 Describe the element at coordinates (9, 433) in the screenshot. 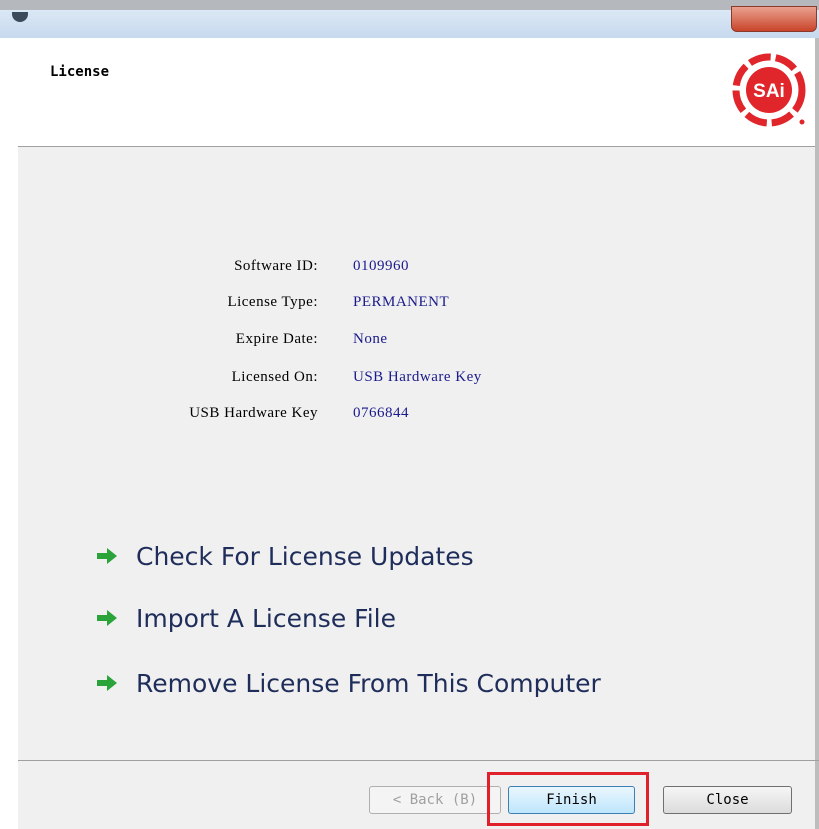

I see `dialog-left-border` at that location.